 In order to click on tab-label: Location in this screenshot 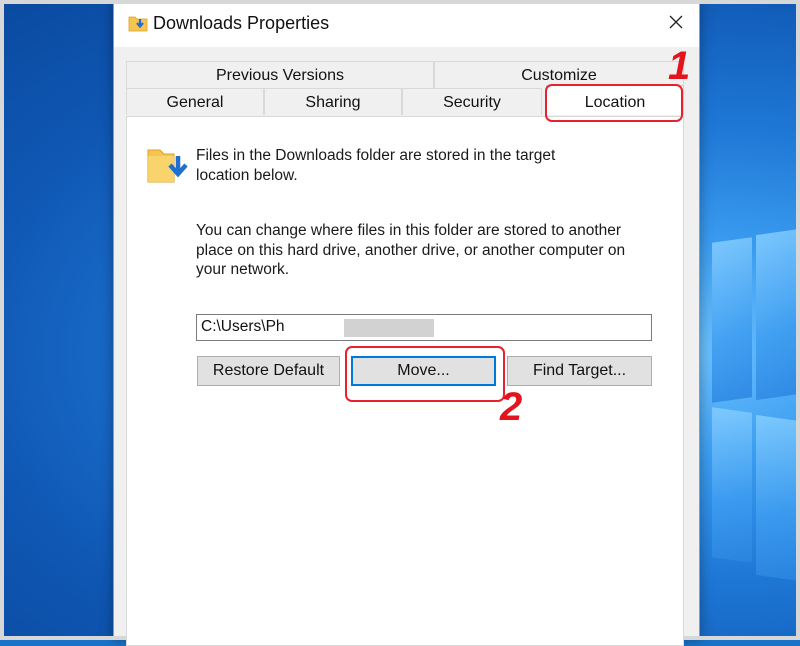, I will do `click(615, 102)`.